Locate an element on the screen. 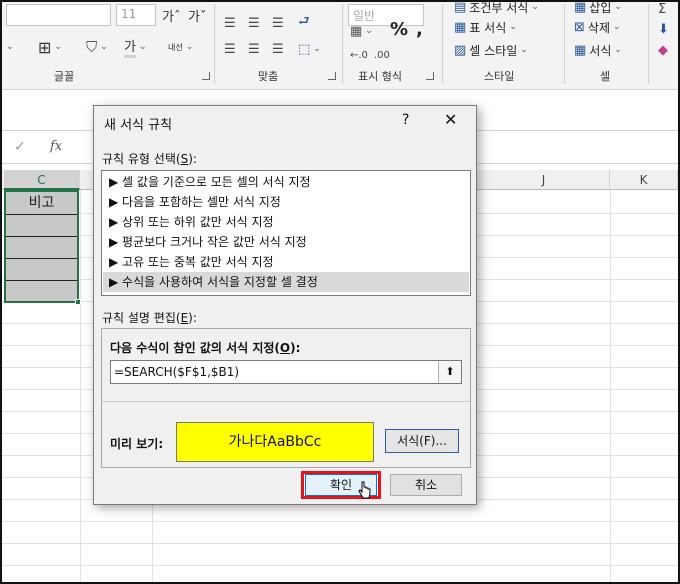 The image size is (680, 584). insert-cells-icon: ▦ is located at coordinates (580, 7).